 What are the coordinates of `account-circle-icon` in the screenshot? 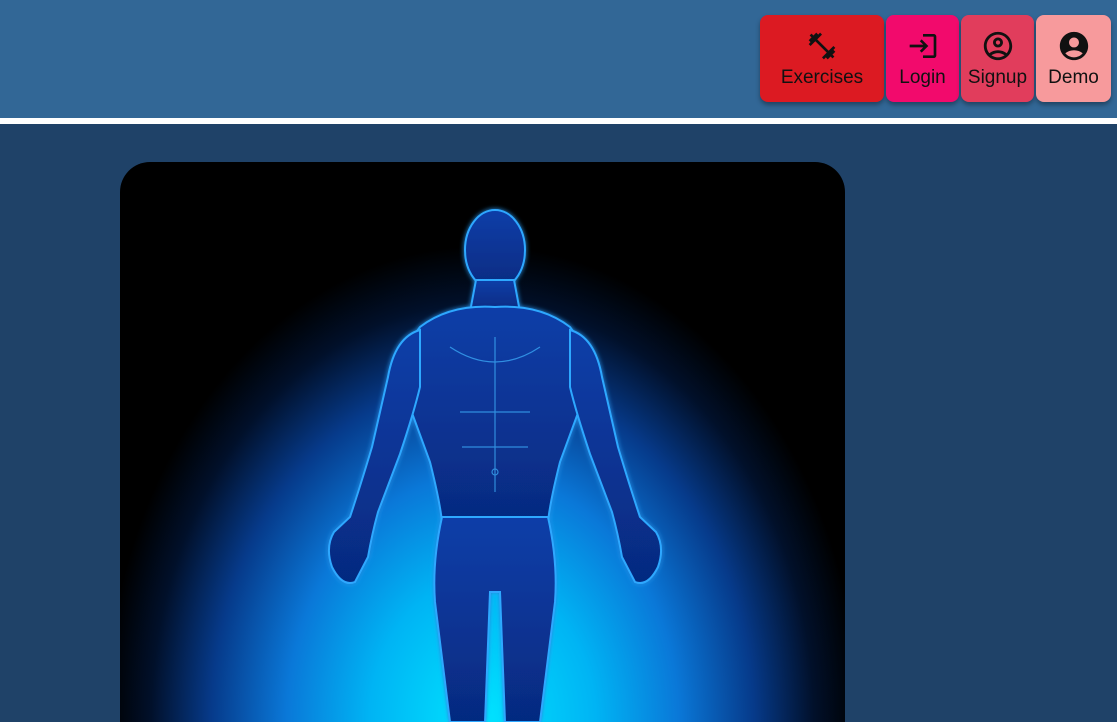 It's located at (1074, 46).